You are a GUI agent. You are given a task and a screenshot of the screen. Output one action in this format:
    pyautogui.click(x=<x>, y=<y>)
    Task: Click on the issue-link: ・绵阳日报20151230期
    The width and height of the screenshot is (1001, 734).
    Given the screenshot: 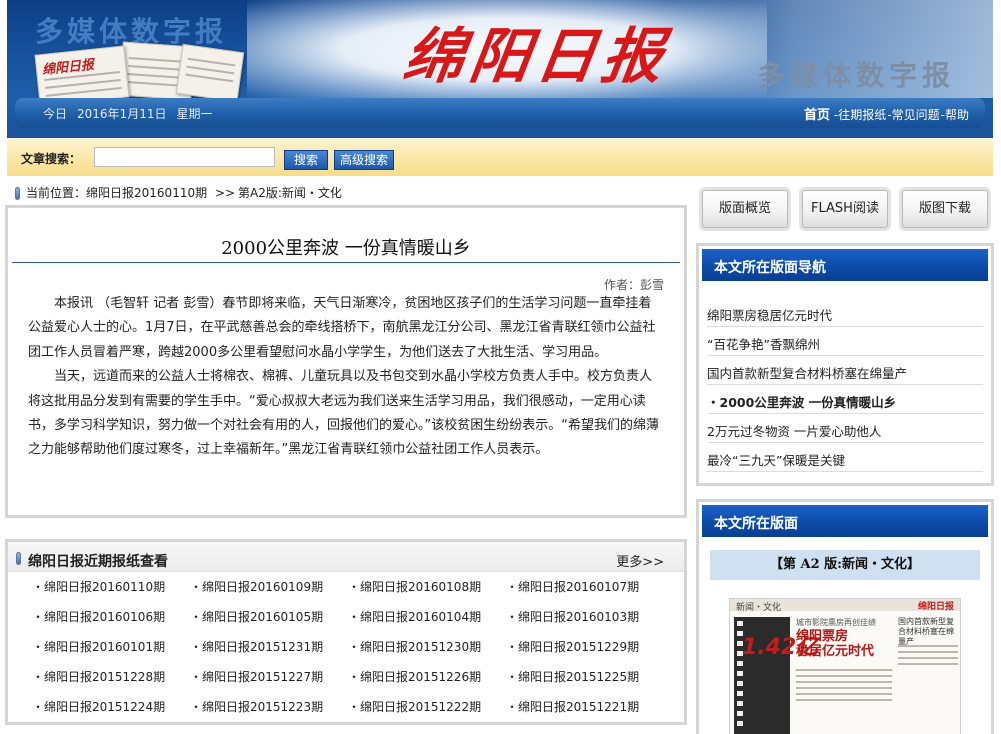 What is the action you would take?
    pyautogui.click(x=427, y=653)
    